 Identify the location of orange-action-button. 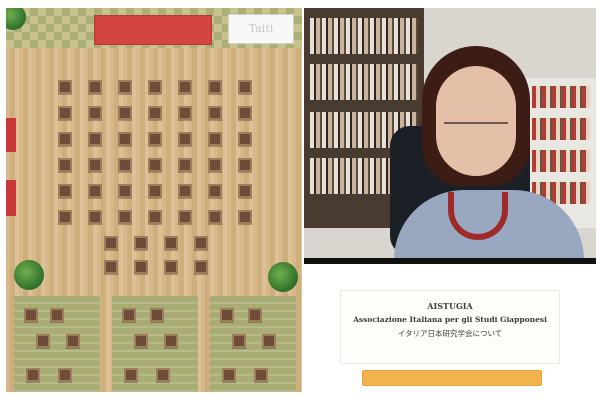
(452, 378).